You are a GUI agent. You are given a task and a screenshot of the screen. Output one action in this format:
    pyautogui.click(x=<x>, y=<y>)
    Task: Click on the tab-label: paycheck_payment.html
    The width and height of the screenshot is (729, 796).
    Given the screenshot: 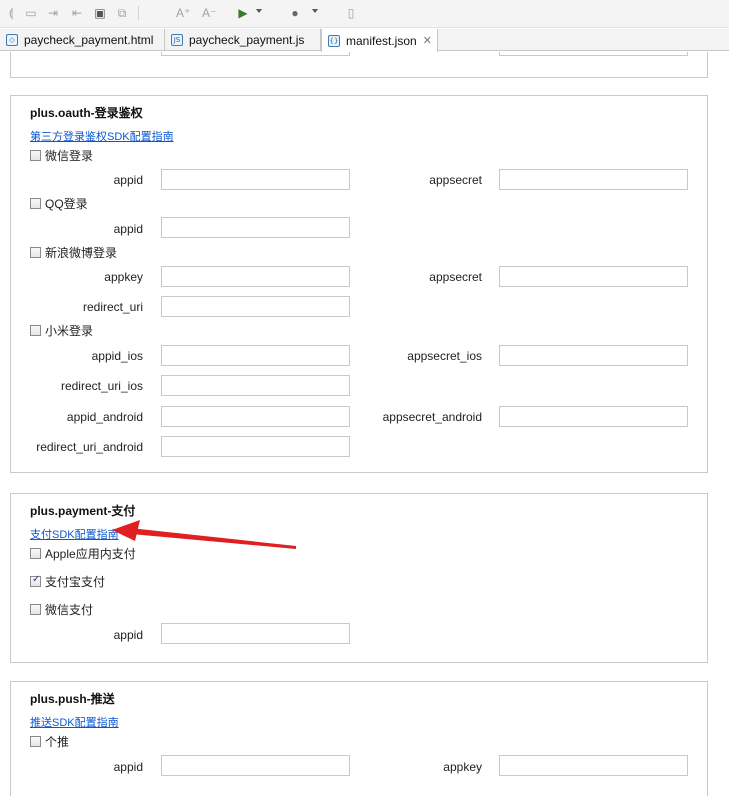 What is the action you would take?
    pyautogui.click(x=89, y=40)
    